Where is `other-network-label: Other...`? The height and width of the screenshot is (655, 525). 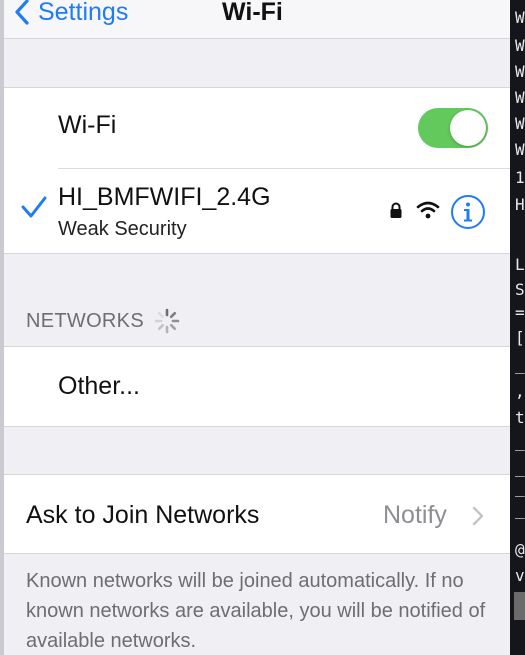 other-network-label: Other... is located at coordinates (99, 386).